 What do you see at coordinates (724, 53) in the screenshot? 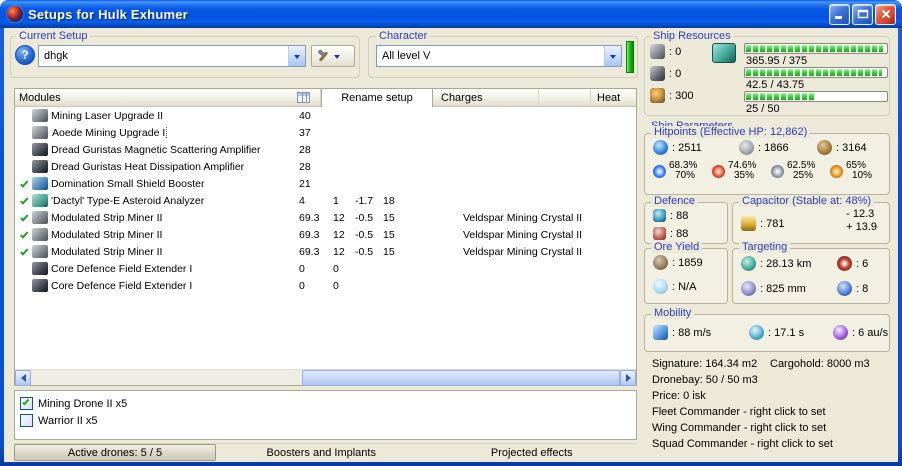
I see `cpu-icon` at bounding box center [724, 53].